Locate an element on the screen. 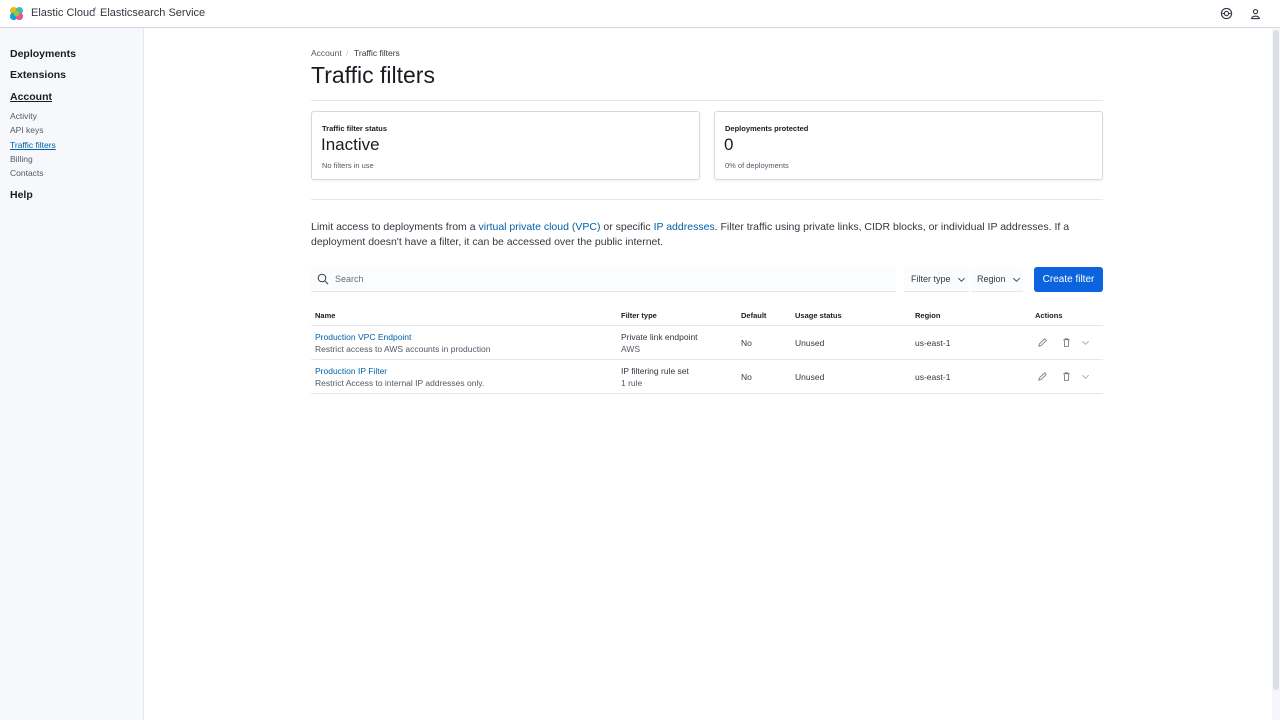 This screenshot has height=720, width=1280. filter-type: IP filtering rule set is located at coordinates (655, 371).